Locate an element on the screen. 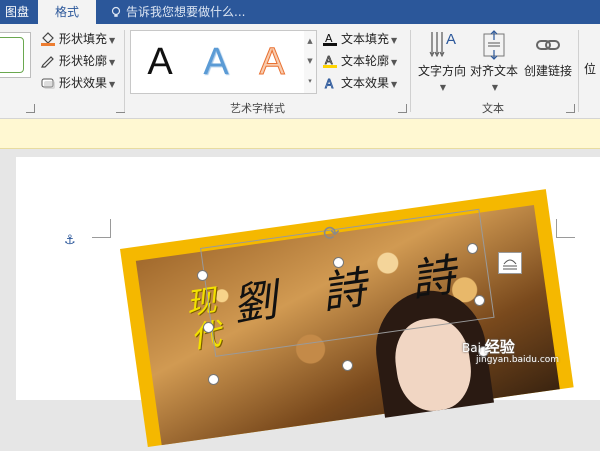  position-label: 位 is located at coordinates (590, 69).